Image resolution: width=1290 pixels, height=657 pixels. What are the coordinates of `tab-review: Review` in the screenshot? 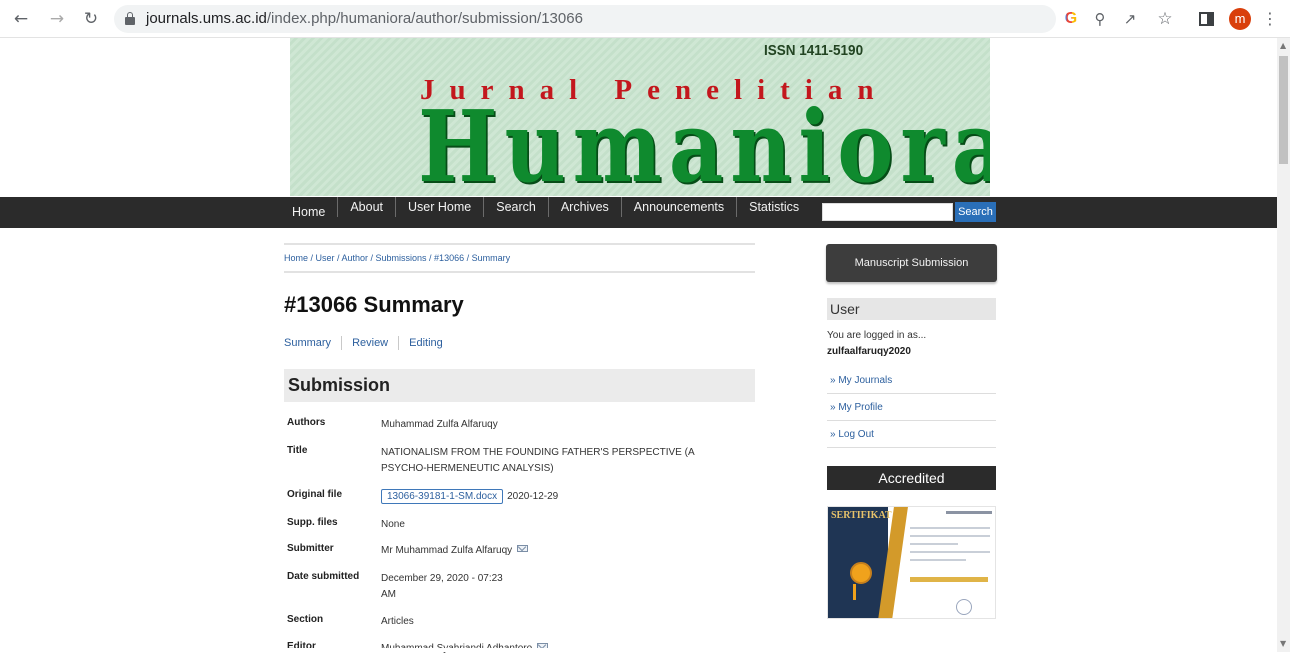 It's located at (369, 343).